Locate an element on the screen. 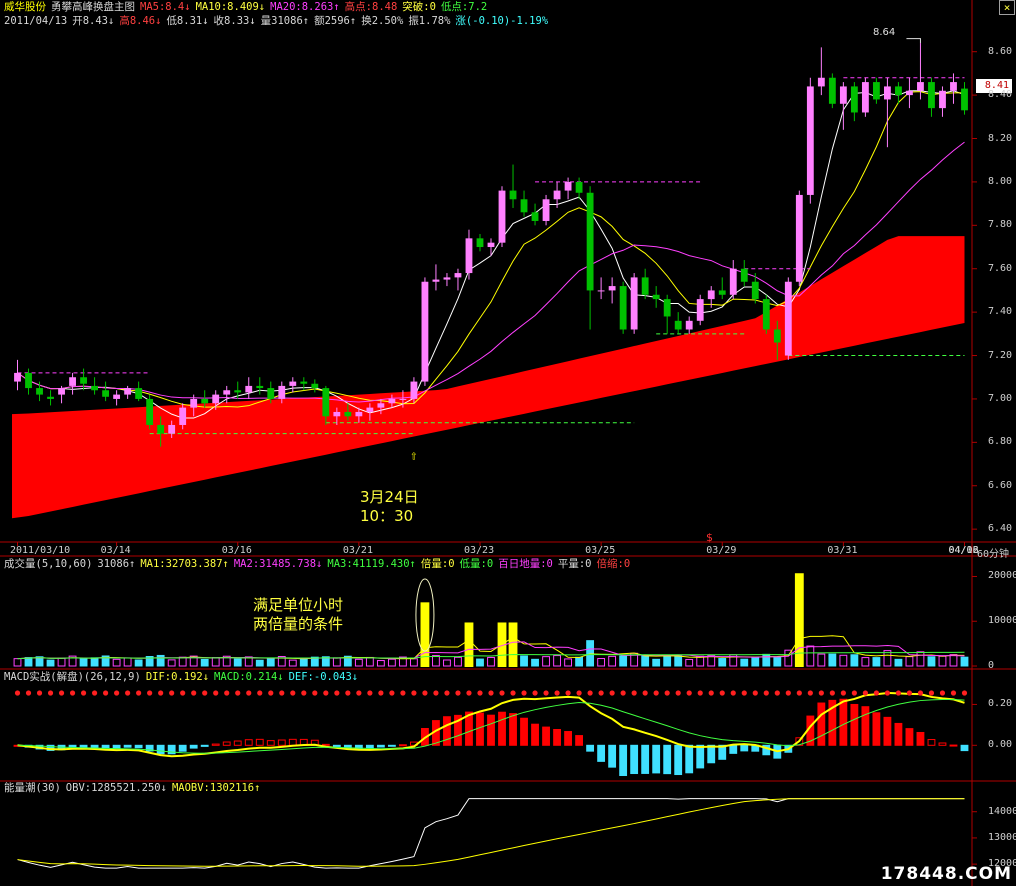 This screenshot has height=886, width=1016. peak-price-label: 8.64 is located at coordinates (884, 32).